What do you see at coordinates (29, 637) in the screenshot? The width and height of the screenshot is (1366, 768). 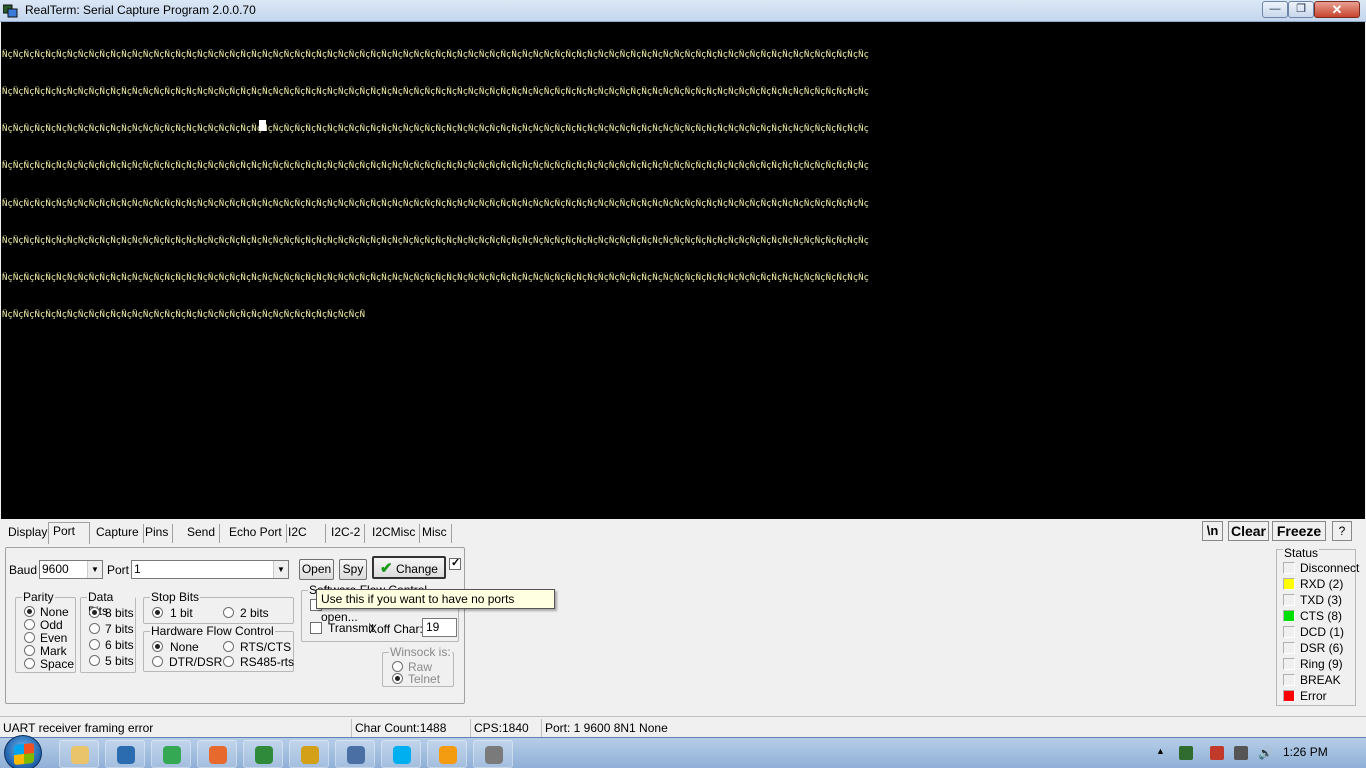 I see `parity-even-radio` at bounding box center [29, 637].